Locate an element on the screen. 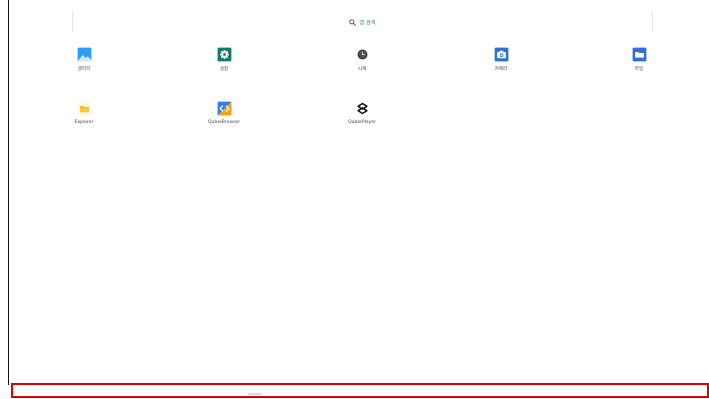 The height and width of the screenshot is (399, 709). app-files: 파일 is located at coordinates (639, 59).